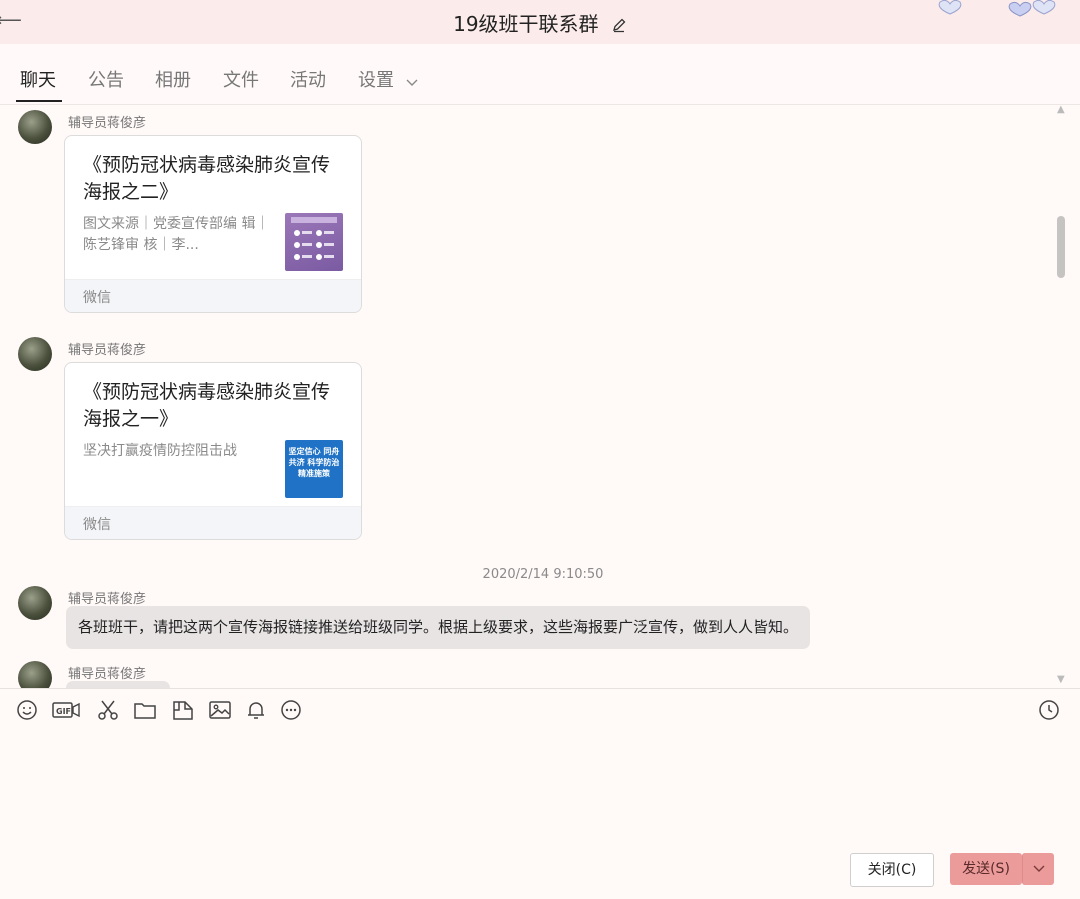  I want to click on message-input, so click(540, 785).